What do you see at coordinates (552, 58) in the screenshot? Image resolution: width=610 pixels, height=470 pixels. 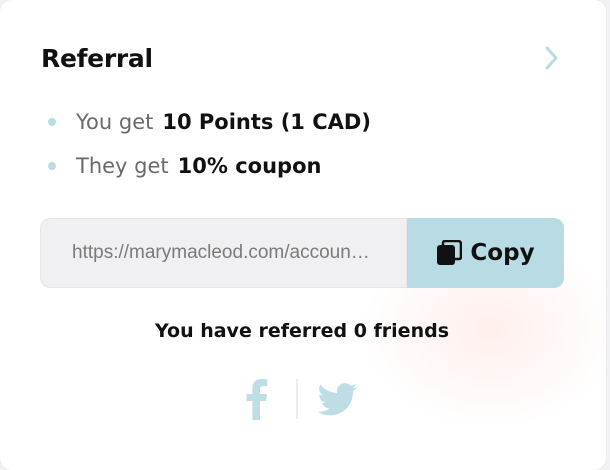 I see `chevron-right-icon` at bounding box center [552, 58].